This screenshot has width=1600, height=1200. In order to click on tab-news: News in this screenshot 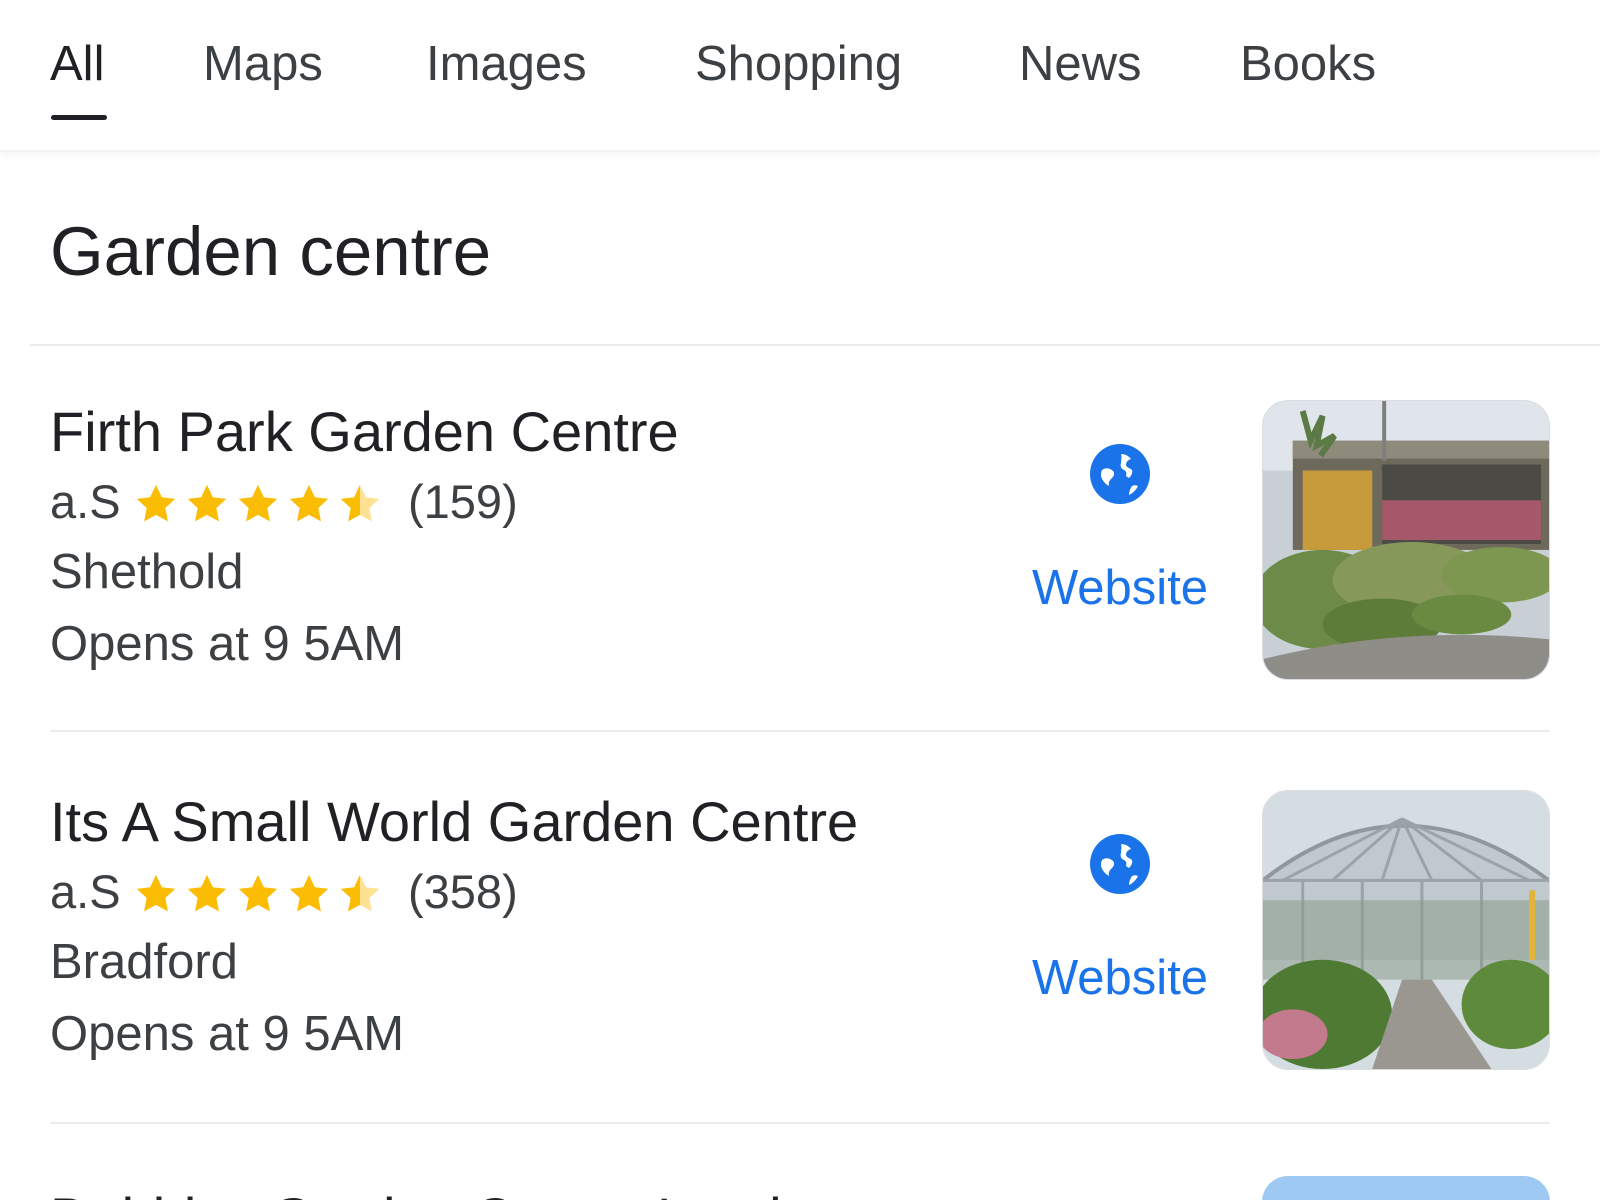, I will do `click(1080, 64)`.